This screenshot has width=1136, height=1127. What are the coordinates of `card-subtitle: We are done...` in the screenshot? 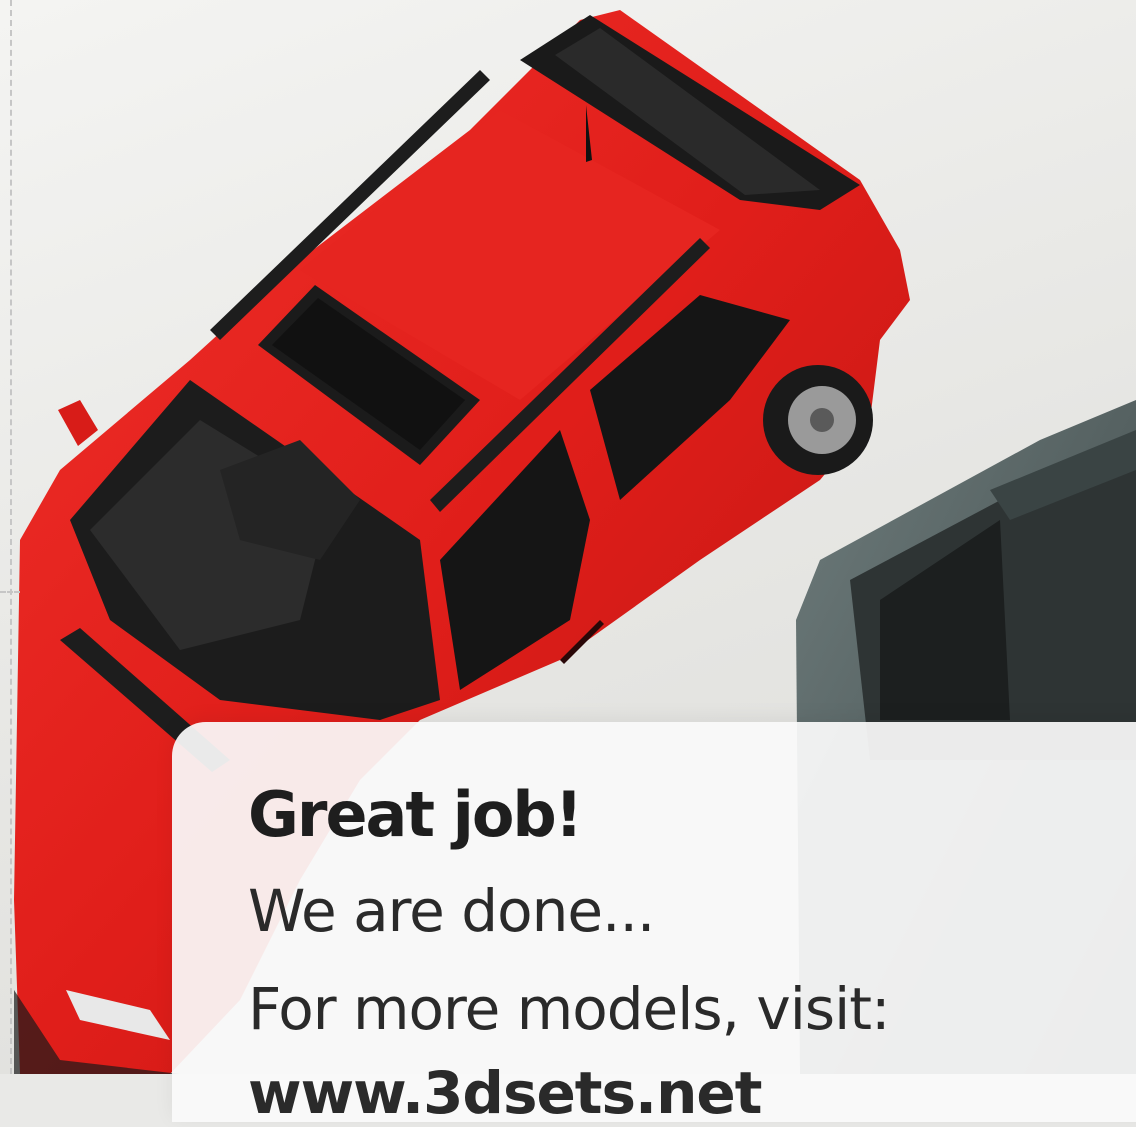 It's located at (451, 911).